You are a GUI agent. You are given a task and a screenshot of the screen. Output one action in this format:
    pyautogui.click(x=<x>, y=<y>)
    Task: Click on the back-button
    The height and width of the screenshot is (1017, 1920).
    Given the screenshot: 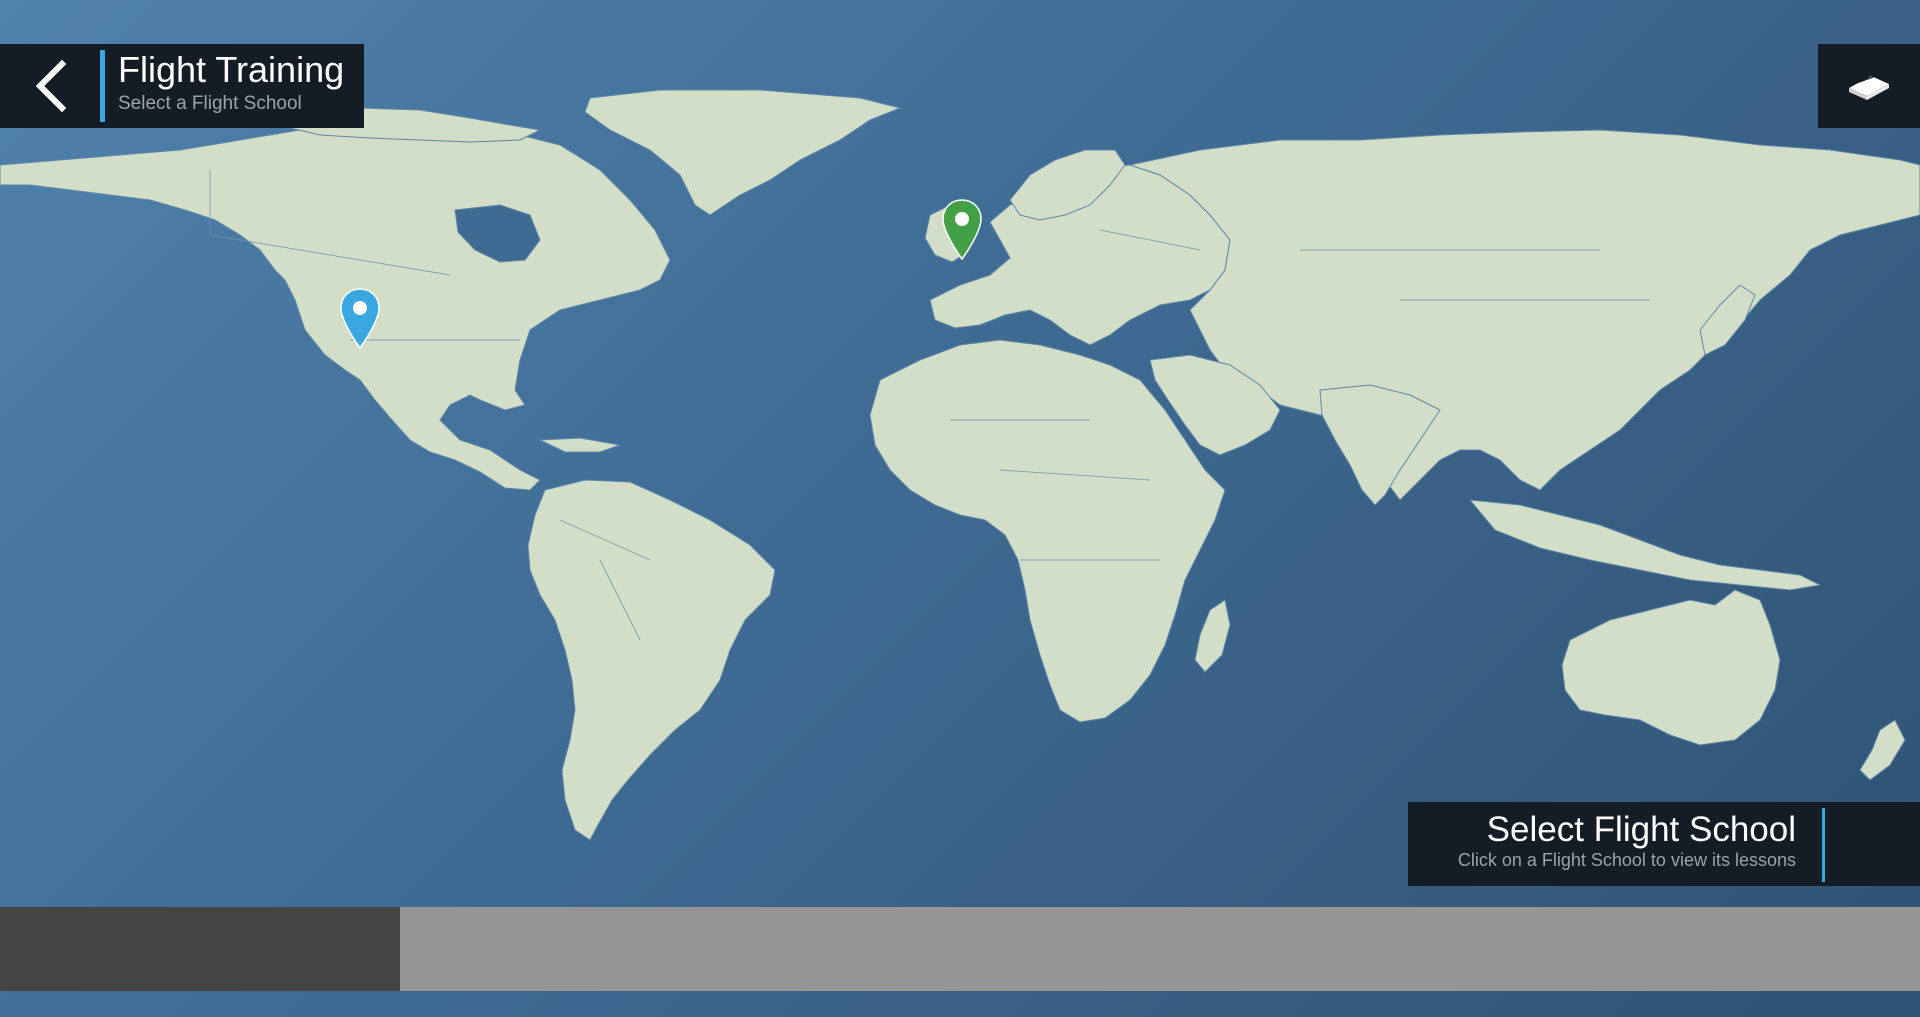 What is the action you would take?
    pyautogui.click(x=50, y=86)
    